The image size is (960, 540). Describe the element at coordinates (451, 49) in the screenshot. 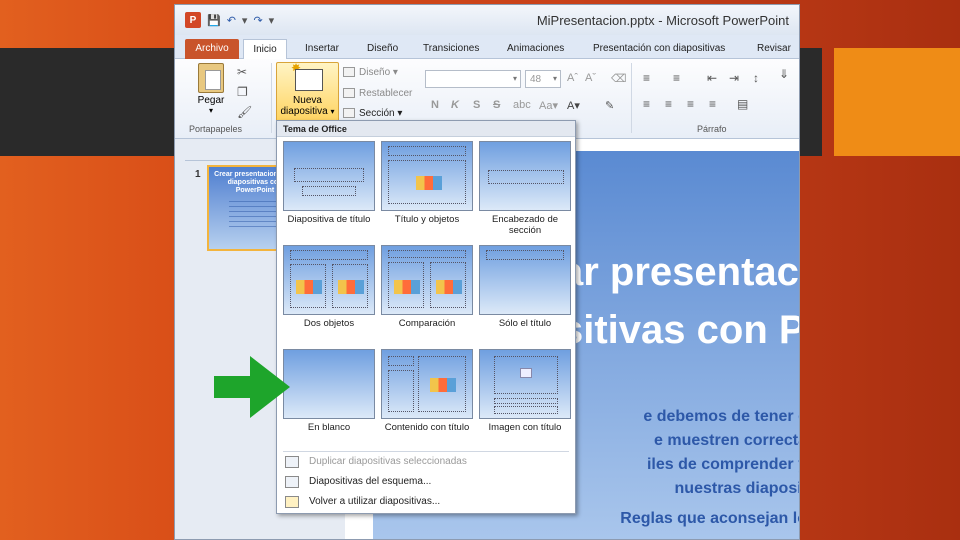

I see `tab-transiciones: Transiciones` at that location.